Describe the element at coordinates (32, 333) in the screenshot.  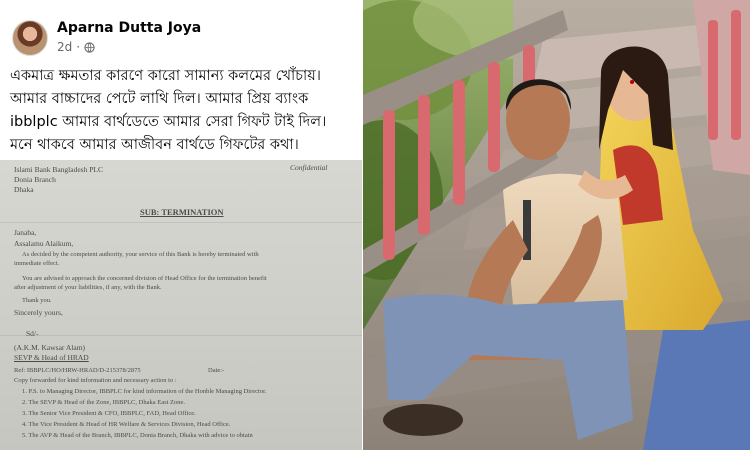
I see `letter-sd: Sd/-` at that location.